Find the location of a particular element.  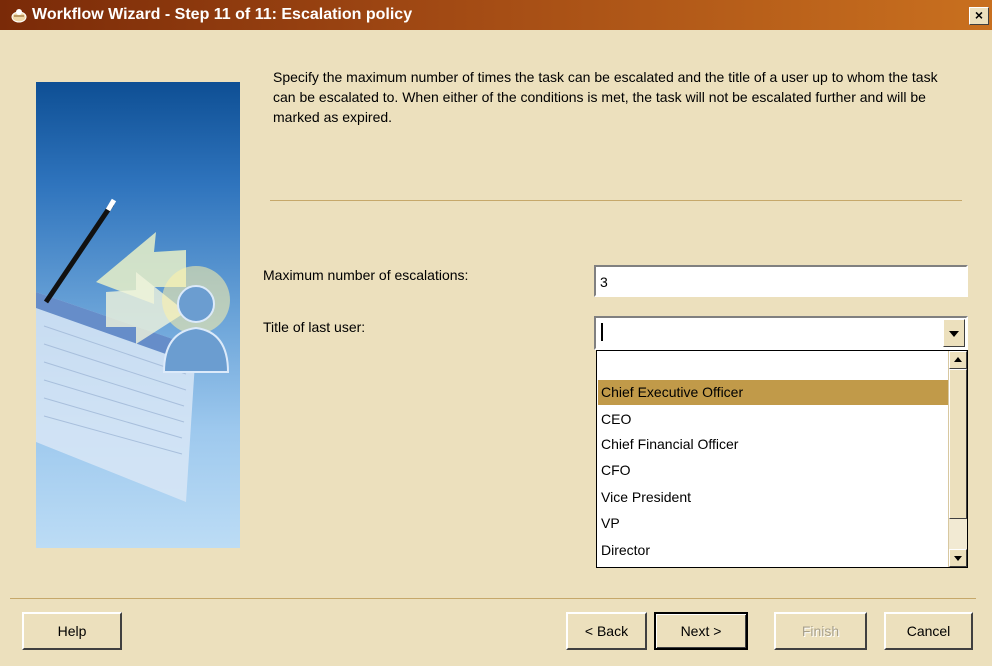

back-button: < Back is located at coordinates (606, 631).